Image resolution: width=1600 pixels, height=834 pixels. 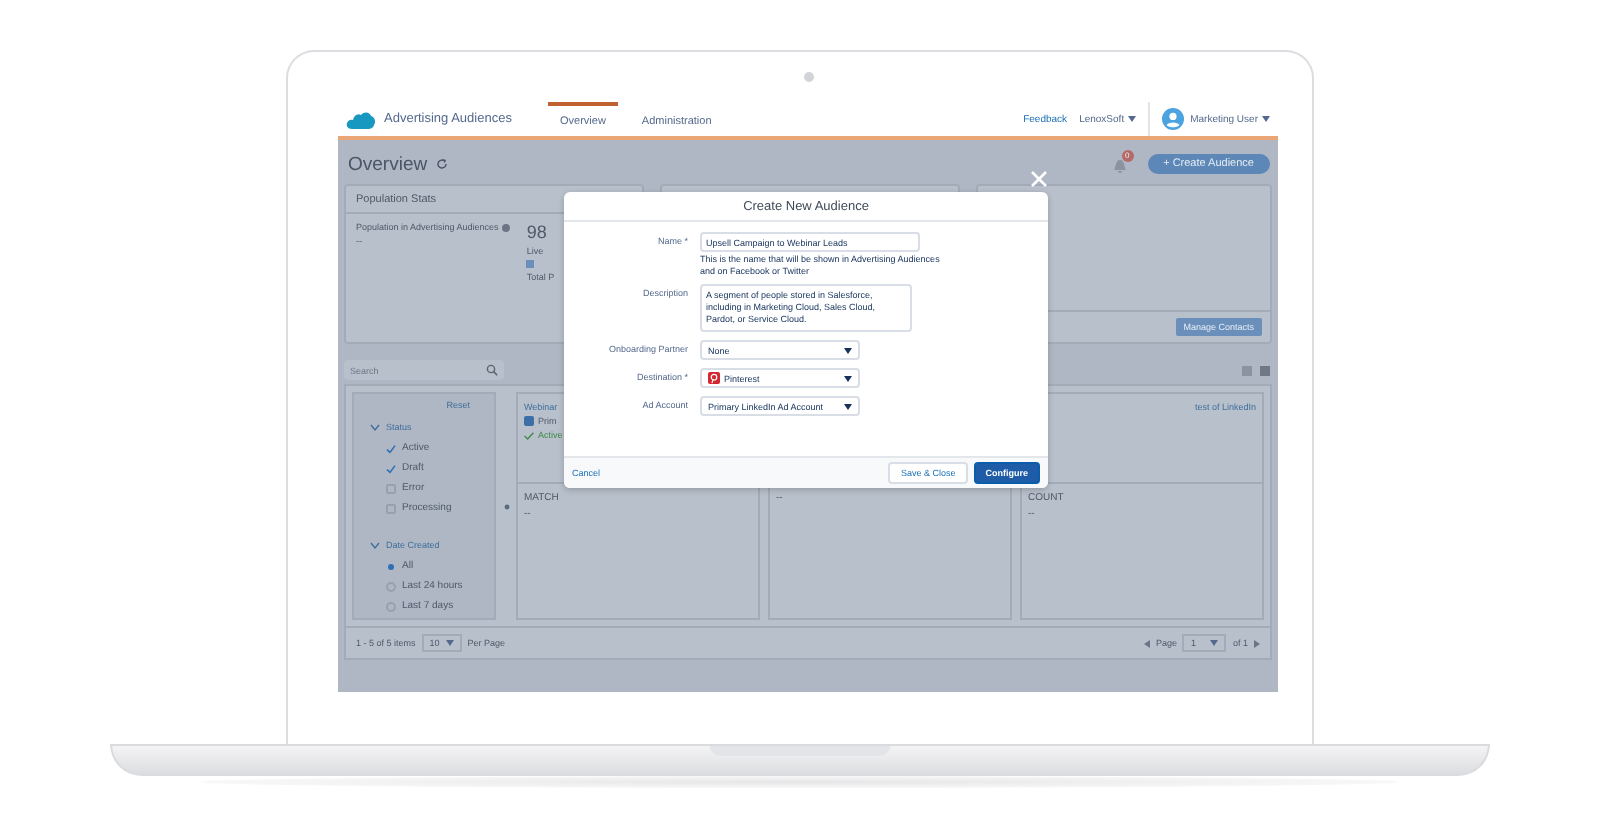 I want to click on refresh-icon, so click(x=441, y=164).